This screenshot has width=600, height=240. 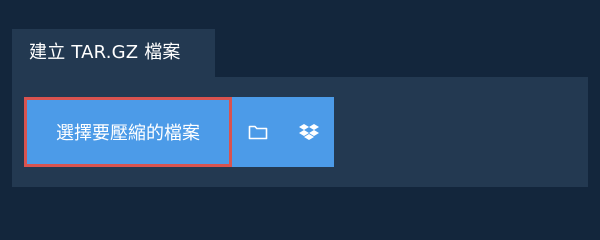 I want to click on folder-icon, so click(x=258, y=132).